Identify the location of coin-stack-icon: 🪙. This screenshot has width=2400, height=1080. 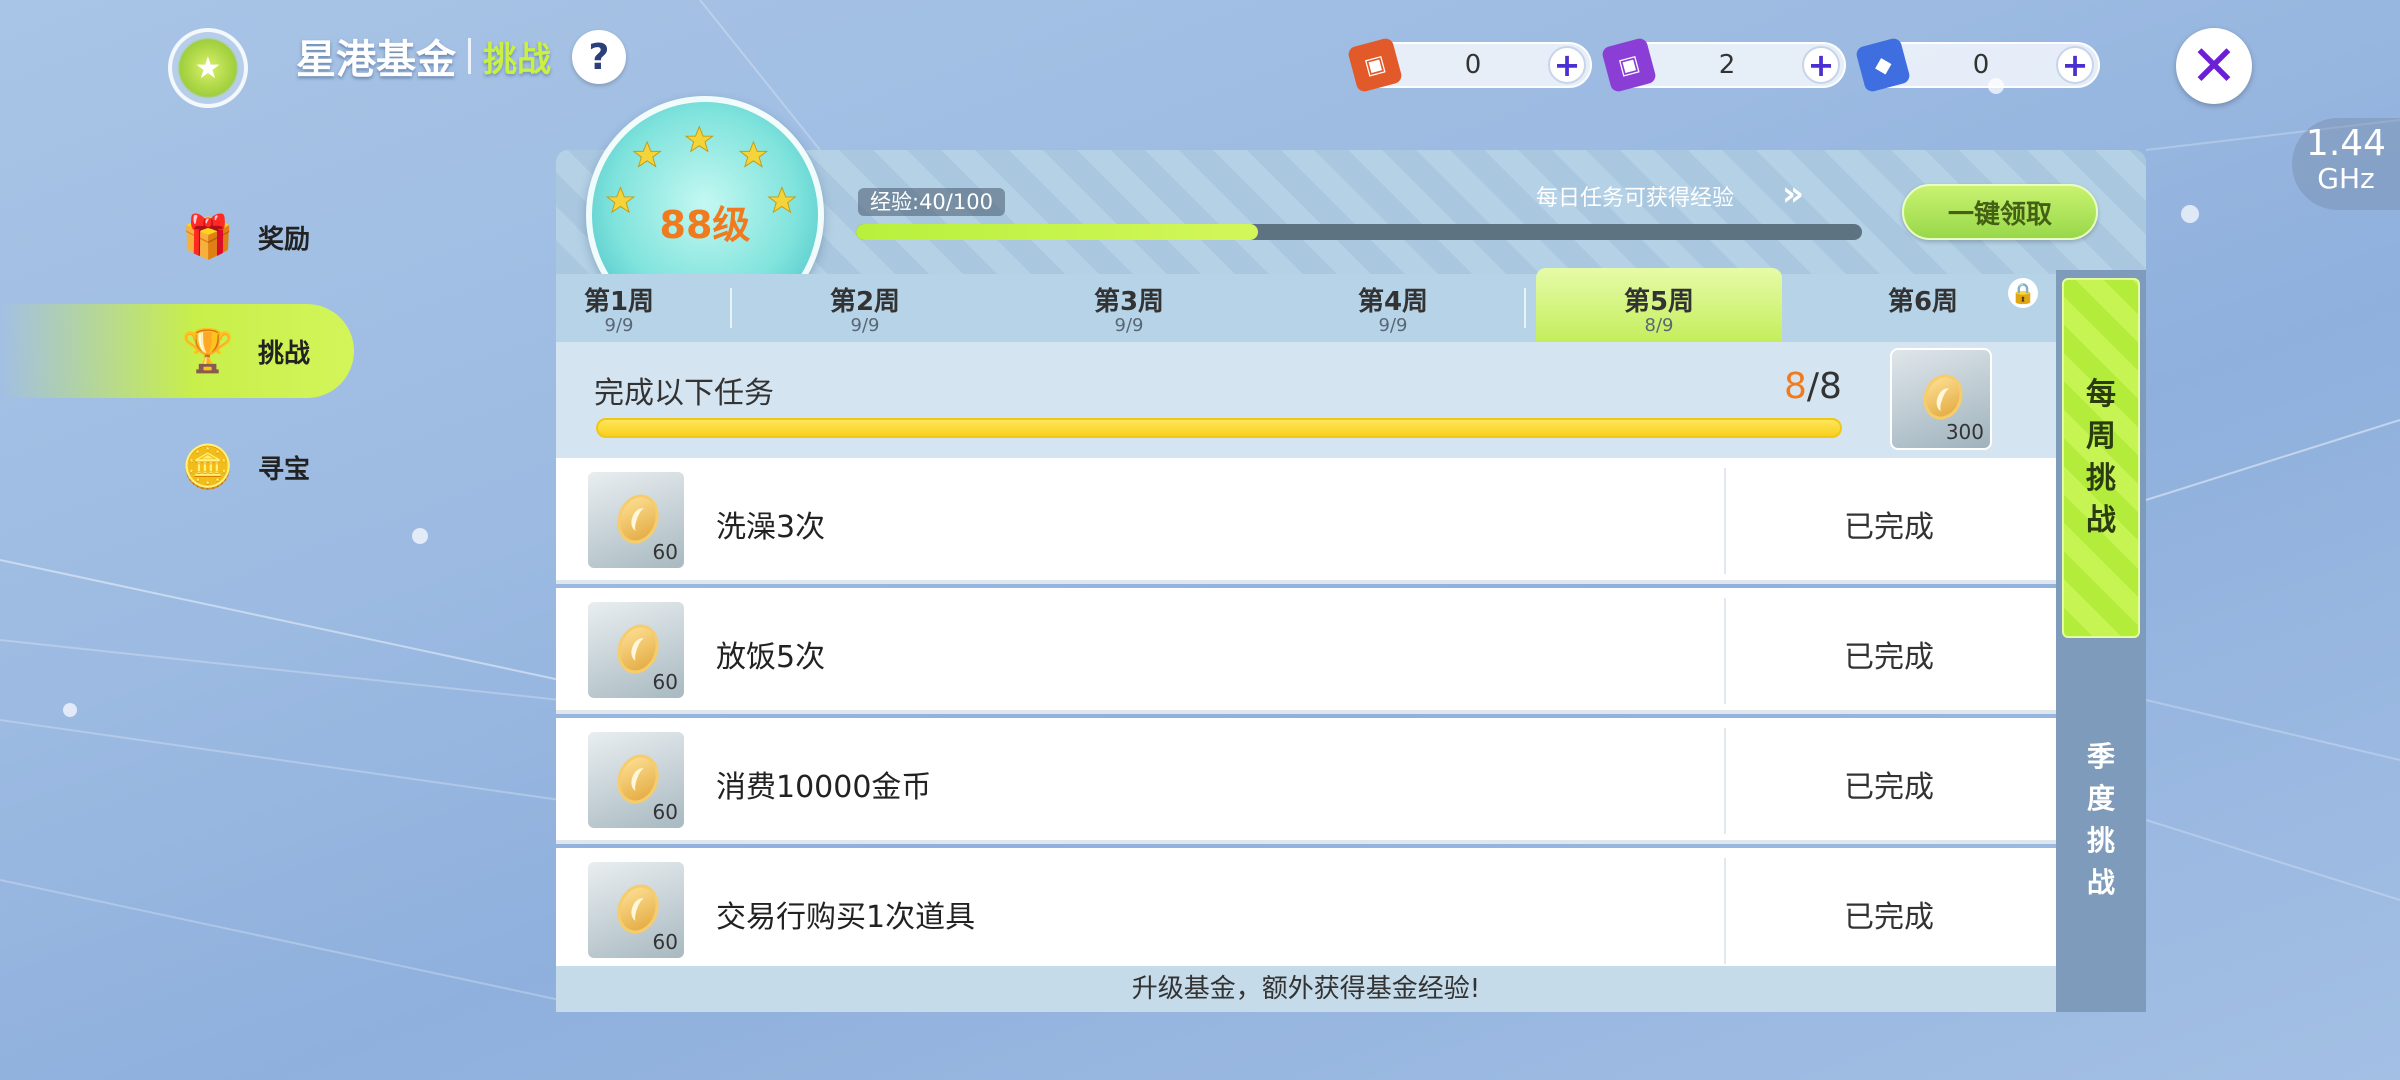
(208, 466).